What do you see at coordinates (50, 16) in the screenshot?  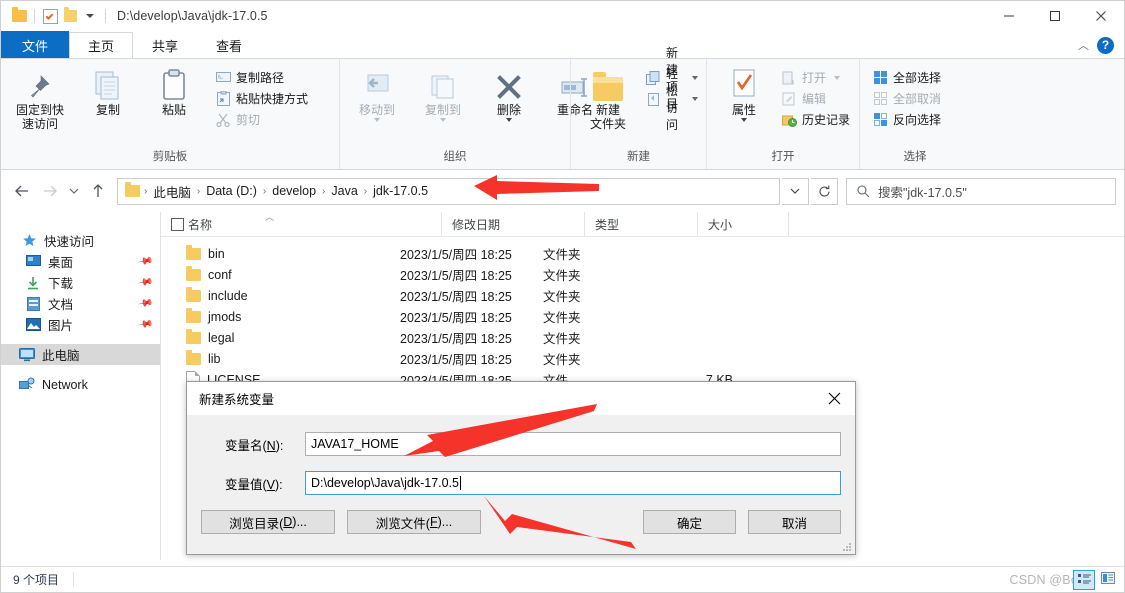 I see `properties-checkbox-icon` at bounding box center [50, 16].